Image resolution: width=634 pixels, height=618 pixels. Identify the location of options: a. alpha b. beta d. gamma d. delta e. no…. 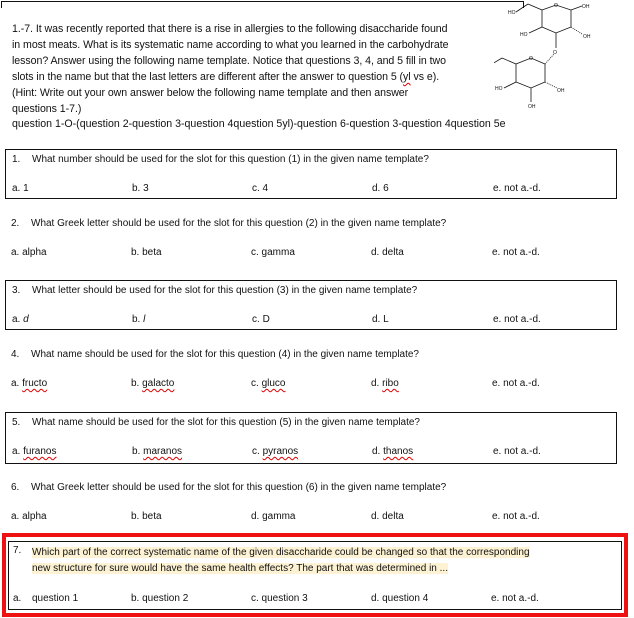
(311, 518).